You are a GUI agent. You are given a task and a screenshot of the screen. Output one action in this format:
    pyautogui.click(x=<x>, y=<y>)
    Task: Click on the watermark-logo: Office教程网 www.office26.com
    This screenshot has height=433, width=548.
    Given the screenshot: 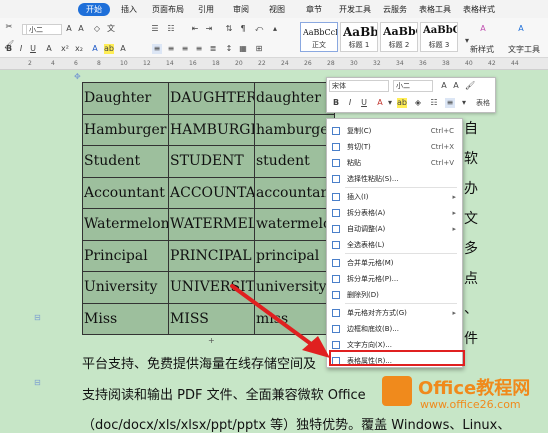 What is the action you would take?
    pyautogui.click(x=463, y=394)
    